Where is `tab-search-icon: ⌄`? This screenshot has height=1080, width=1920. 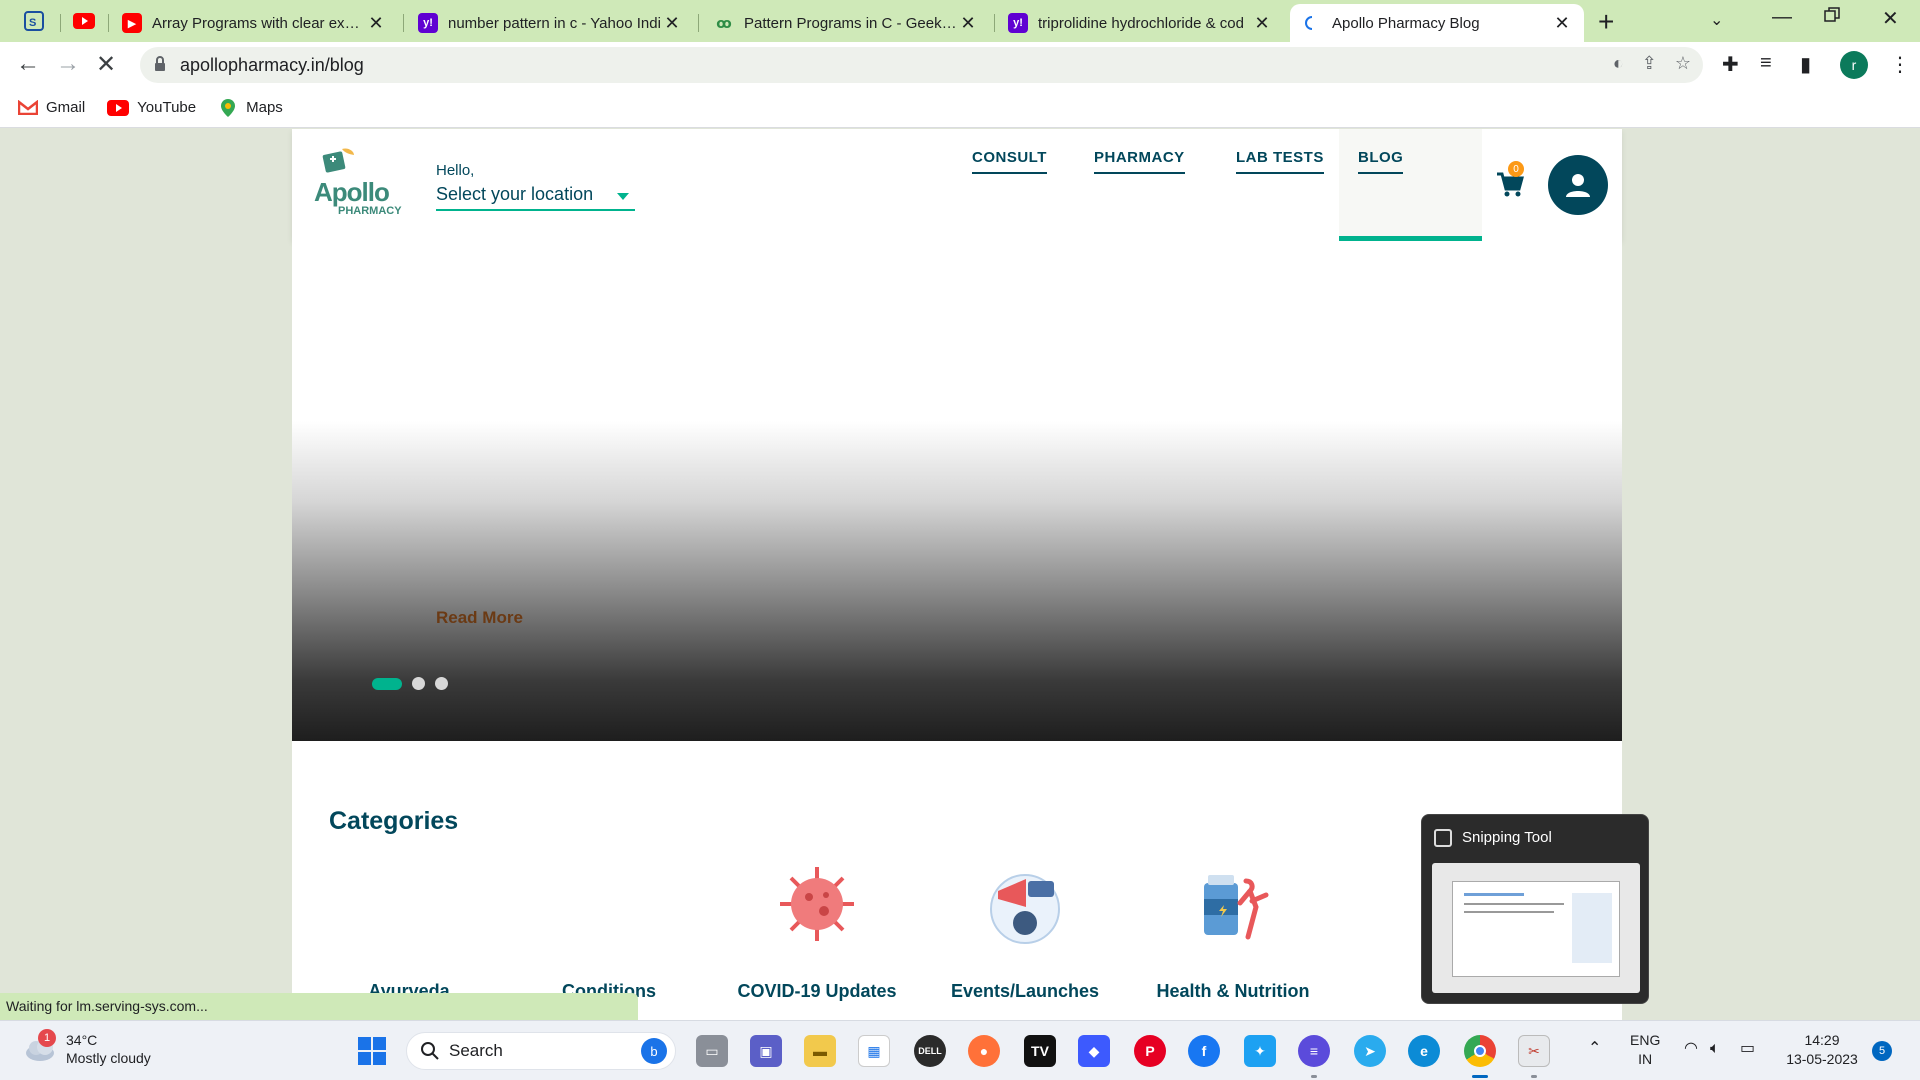 tab-search-icon: ⌄ is located at coordinates (1716, 20).